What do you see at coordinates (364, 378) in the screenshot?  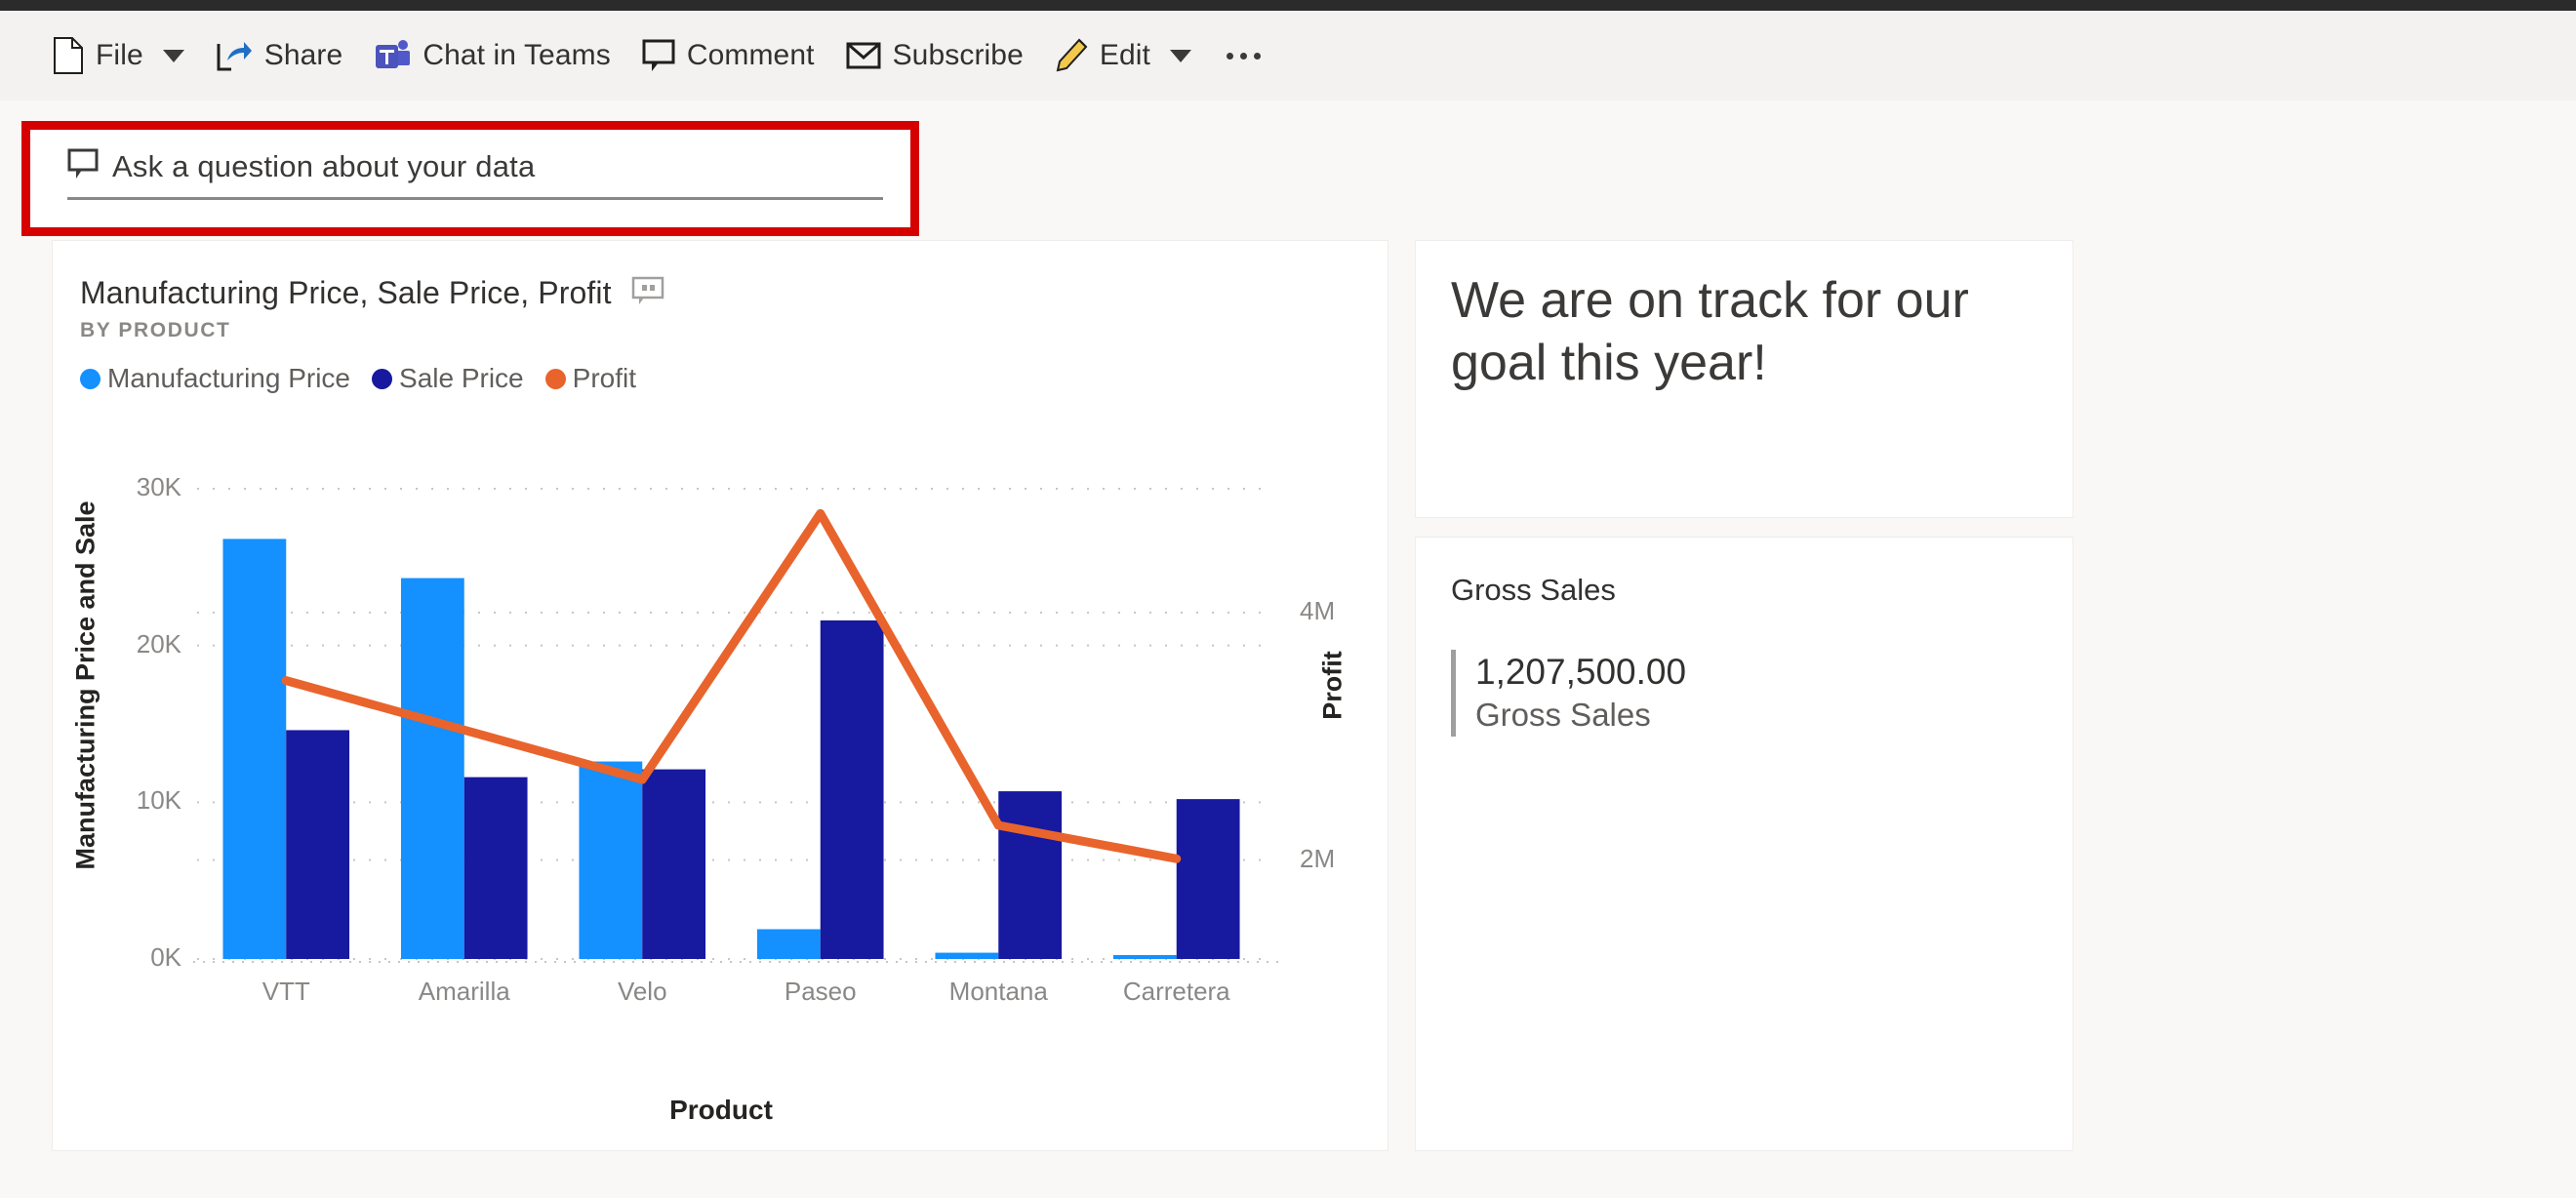 I see `chart-legend: Manufacturing Price Sale Price Profit` at bounding box center [364, 378].